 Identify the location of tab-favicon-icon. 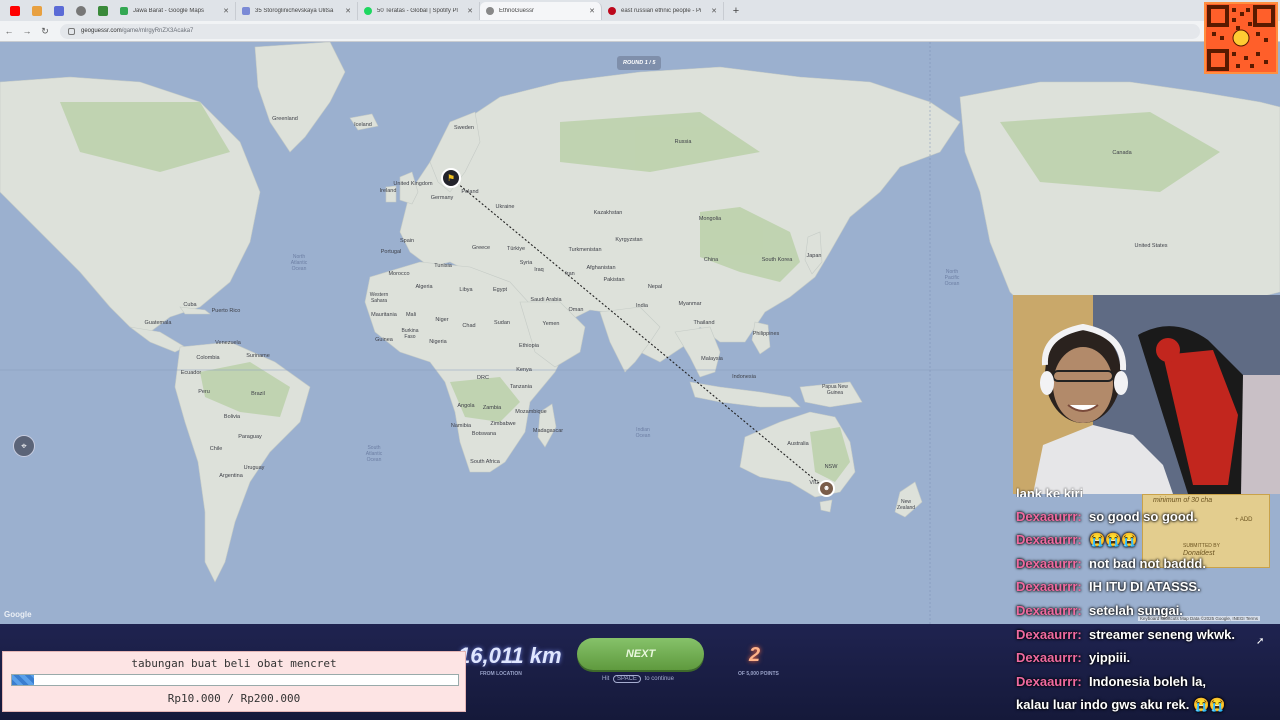
(246, 10).